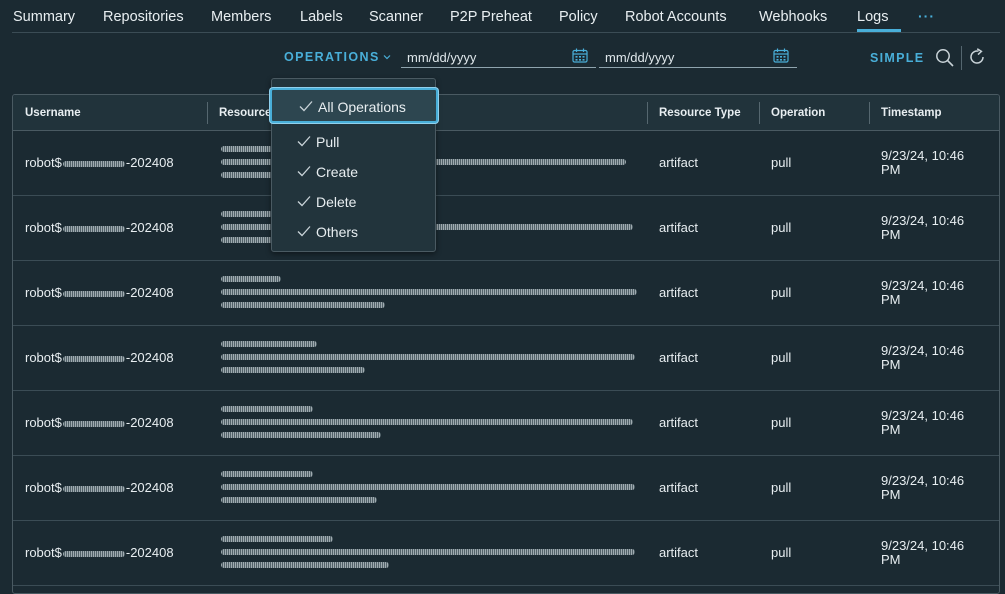 Image resolution: width=1005 pixels, height=594 pixels. Describe the element at coordinates (639, 57) in the screenshot. I see `date-to-input: mm/dd/yyyy` at that location.